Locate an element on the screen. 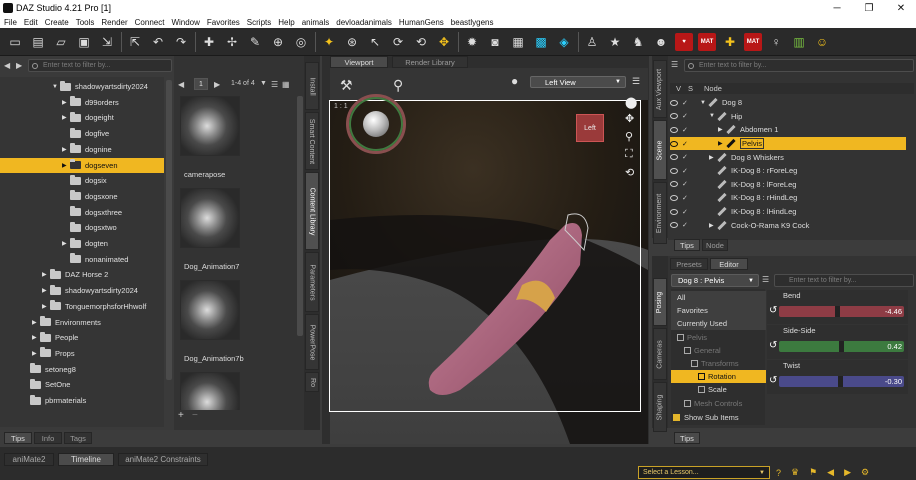 The image size is (916, 480). posing-tab-presets: Presets is located at coordinates (689, 264).